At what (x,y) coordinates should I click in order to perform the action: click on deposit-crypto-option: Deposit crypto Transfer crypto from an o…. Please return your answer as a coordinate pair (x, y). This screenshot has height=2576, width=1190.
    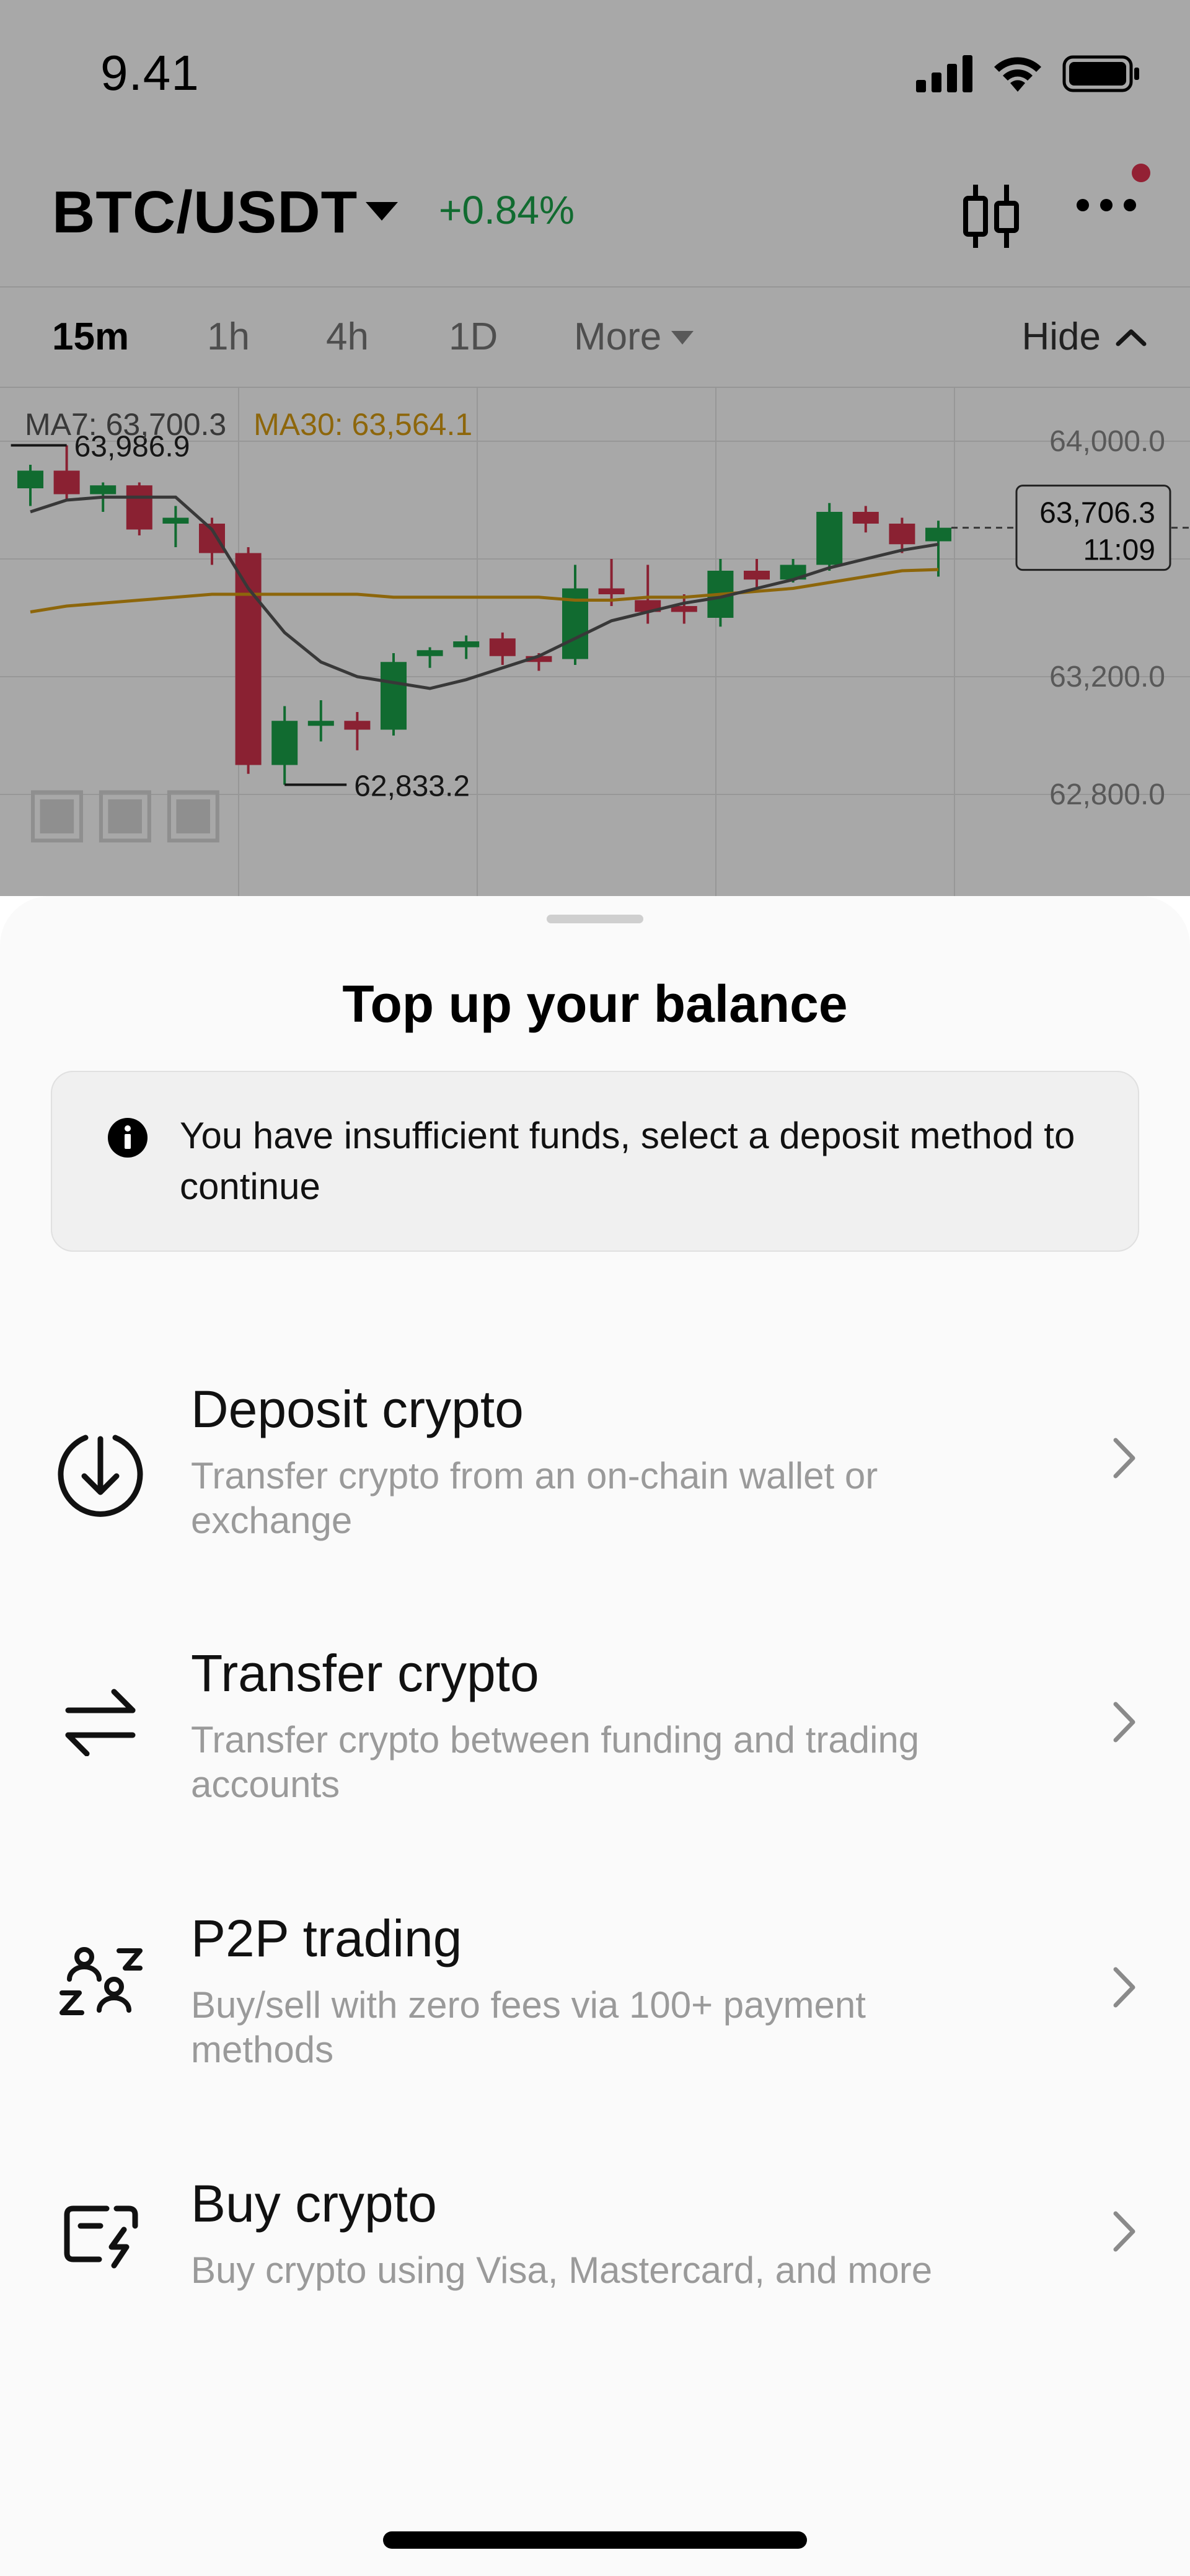
    Looking at the image, I should click on (595, 1472).